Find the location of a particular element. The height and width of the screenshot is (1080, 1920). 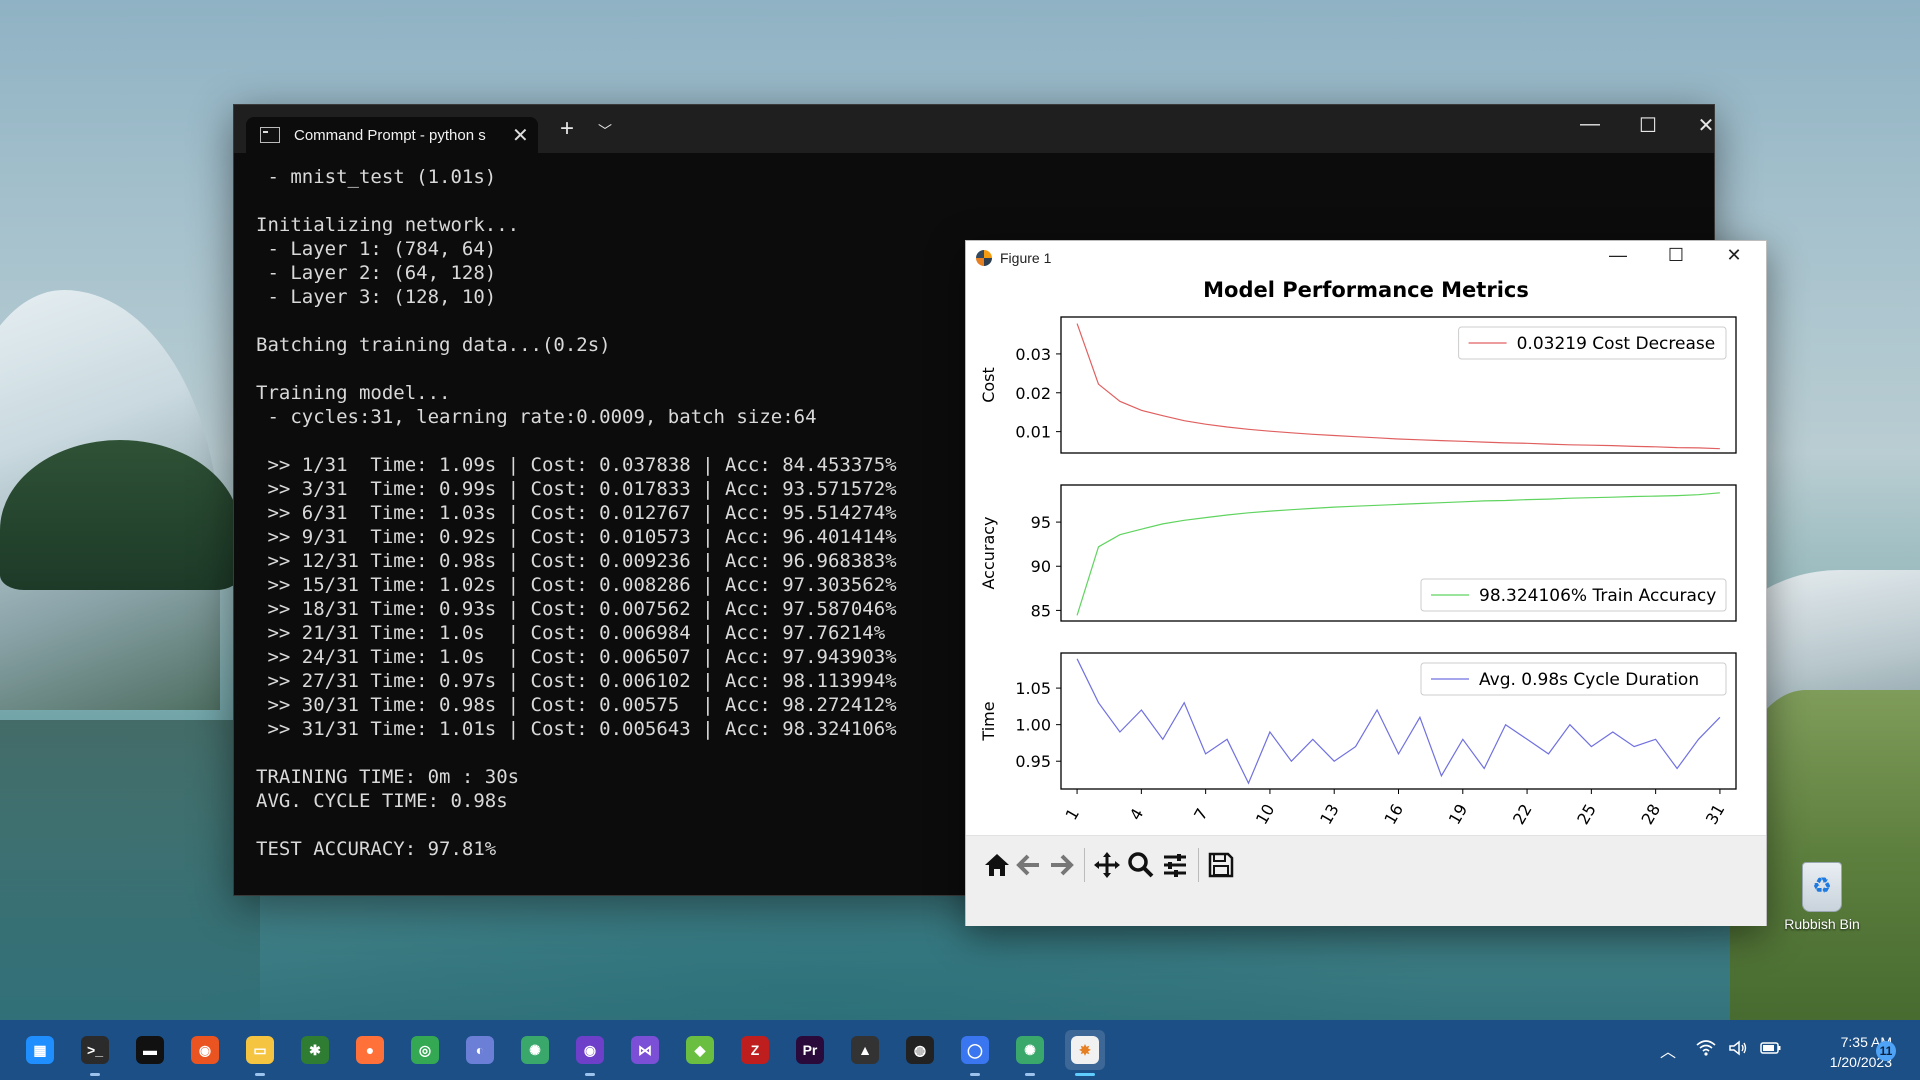

system-tray: ︿ is located at coordinates (1721, 1050).